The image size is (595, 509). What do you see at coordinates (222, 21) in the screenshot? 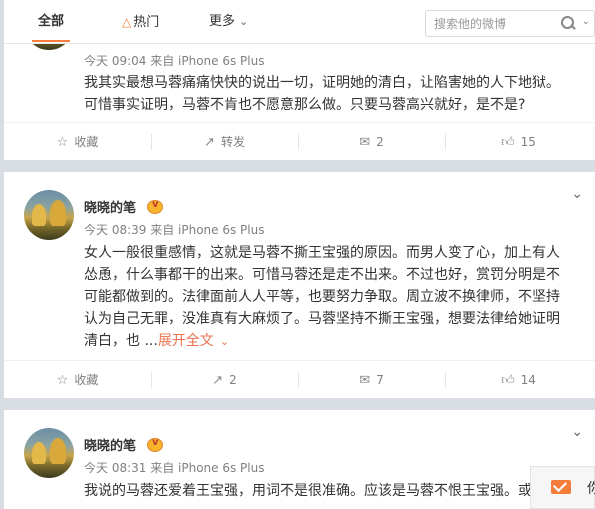
I see `tab-more-label: 更多` at bounding box center [222, 21].